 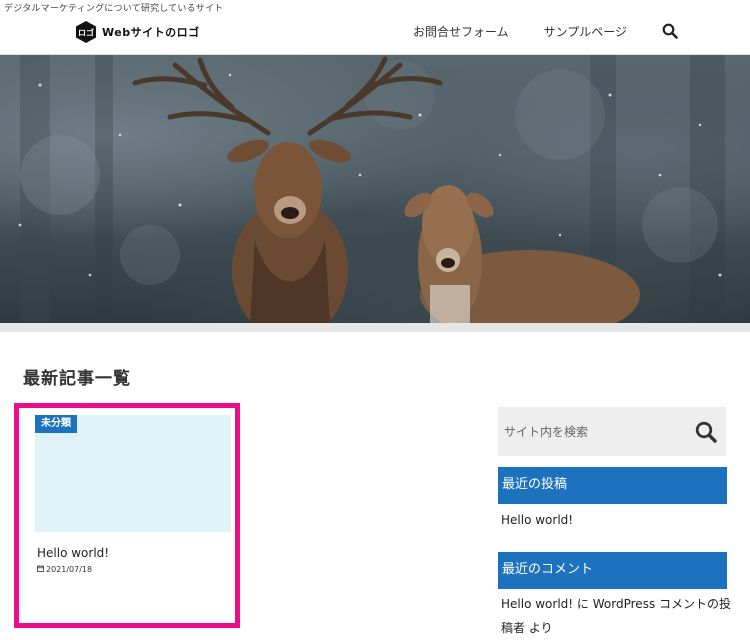 I want to click on sidebar-search-input, so click(x=589, y=431).